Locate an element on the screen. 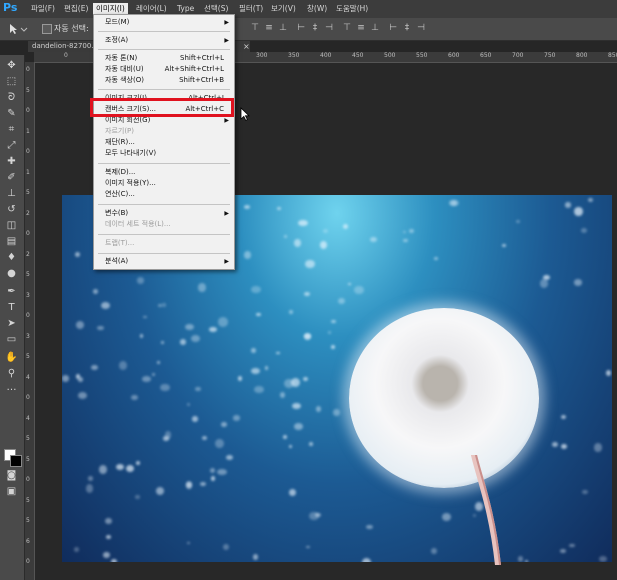  menu-help: 도움말(H) is located at coordinates (352, 9).